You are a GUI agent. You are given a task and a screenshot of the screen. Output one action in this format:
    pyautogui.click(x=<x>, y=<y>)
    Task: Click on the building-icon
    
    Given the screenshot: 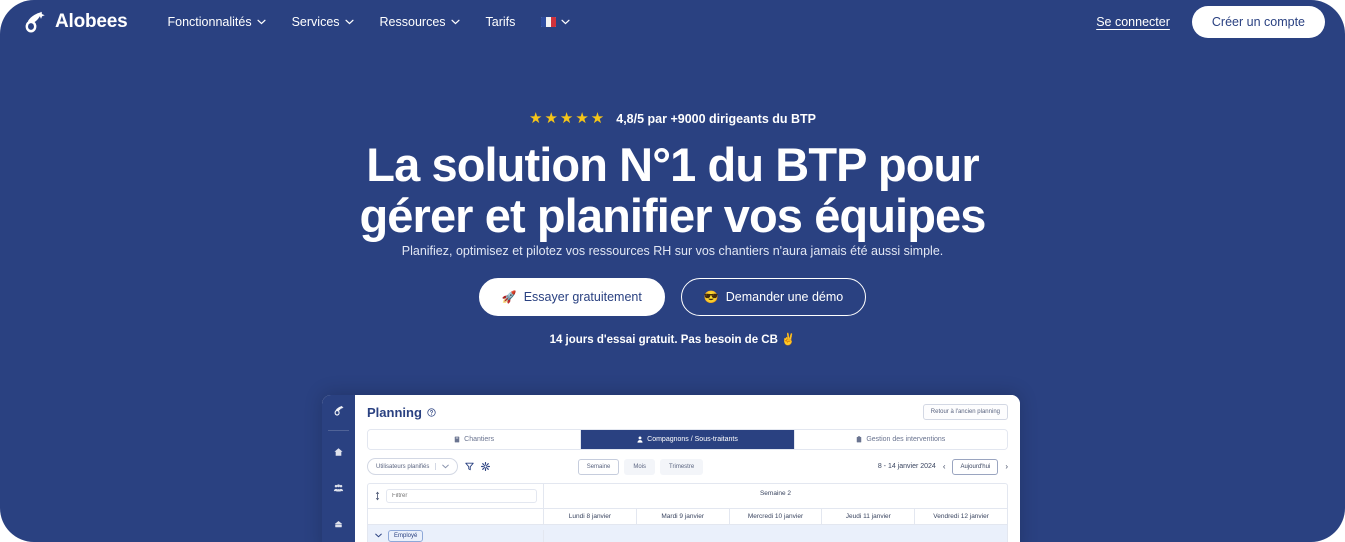 What is the action you would take?
    pyautogui.click(x=457, y=439)
    